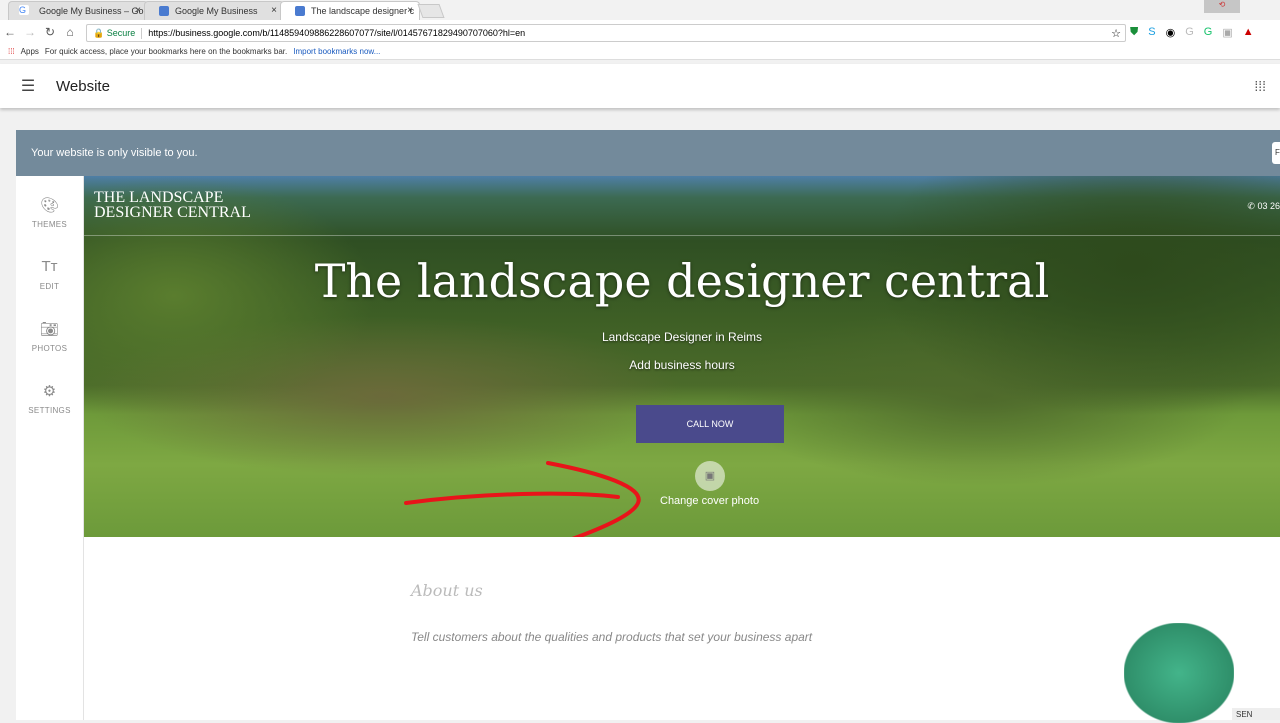 The height and width of the screenshot is (723, 1280). What do you see at coordinates (1222, 6) in the screenshot?
I see `profile-button: ⟲` at bounding box center [1222, 6].